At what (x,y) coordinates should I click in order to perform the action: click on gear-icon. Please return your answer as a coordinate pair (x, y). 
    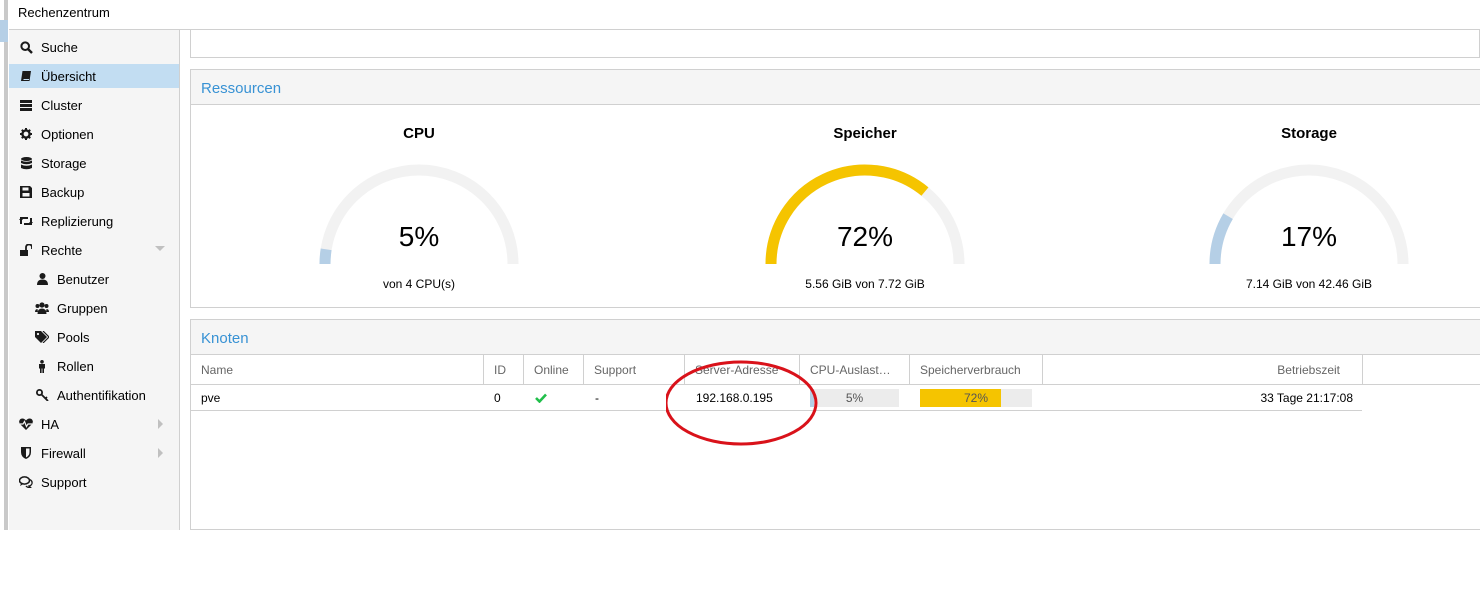
    Looking at the image, I should click on (26, 134).